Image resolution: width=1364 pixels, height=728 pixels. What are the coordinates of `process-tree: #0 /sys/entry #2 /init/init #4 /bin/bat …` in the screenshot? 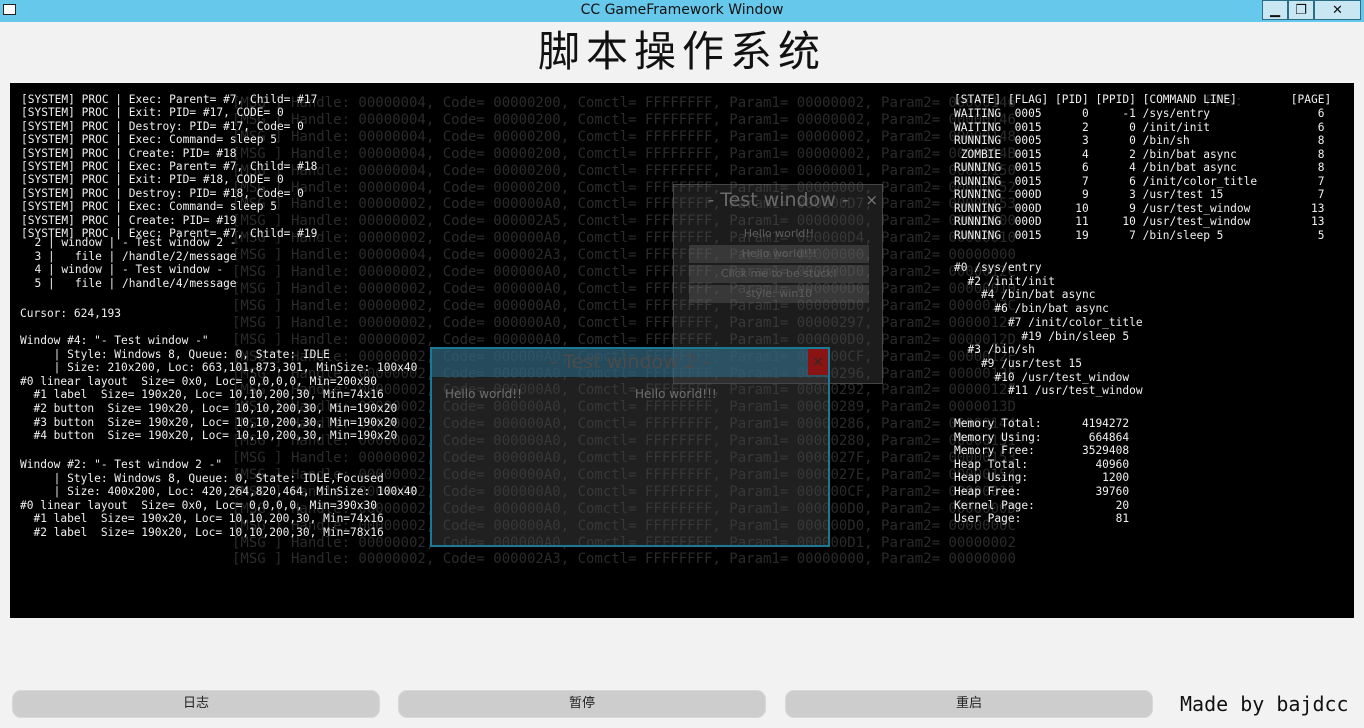 It's located at (1048, 329).